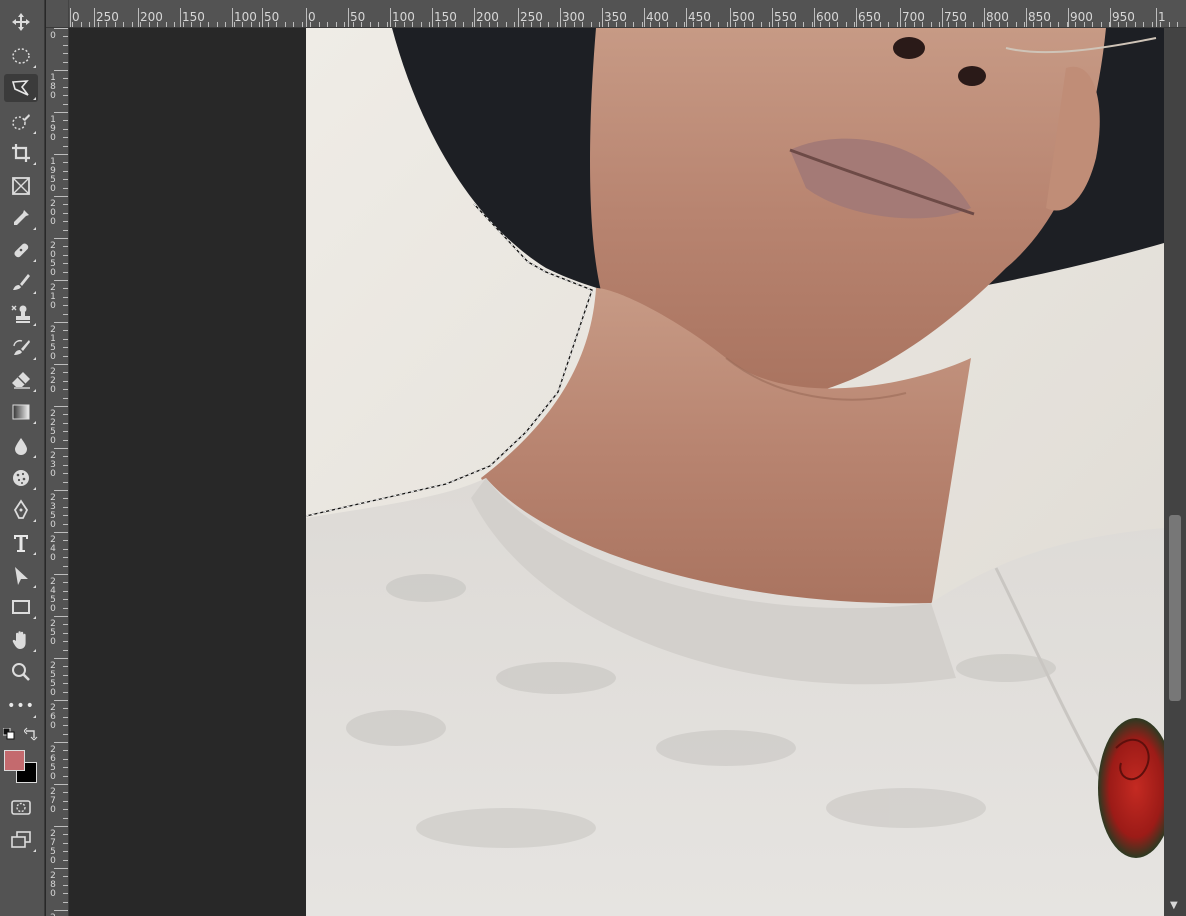 Image resolution: width=1186 pixels, height=916 pixels. Describe the element at coordinates (9, 734) in the screenshot. I see `default-colors-icon` at that location.